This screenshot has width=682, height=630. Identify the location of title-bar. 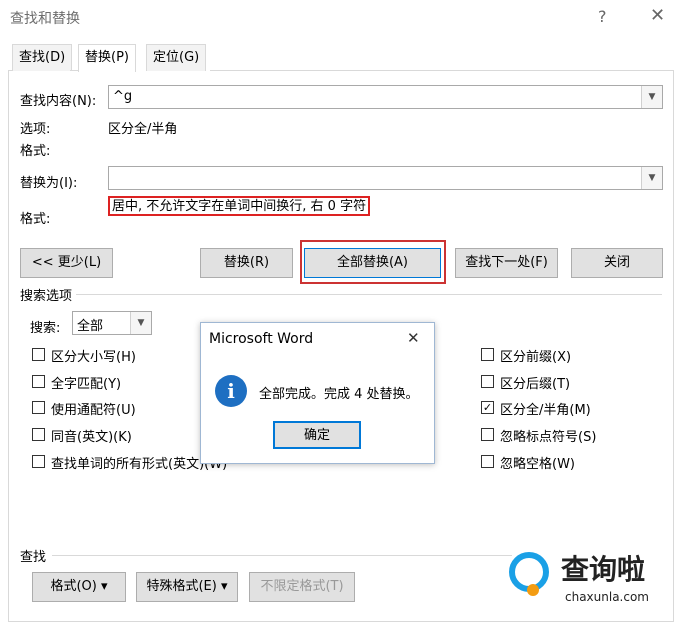
(341, 17).